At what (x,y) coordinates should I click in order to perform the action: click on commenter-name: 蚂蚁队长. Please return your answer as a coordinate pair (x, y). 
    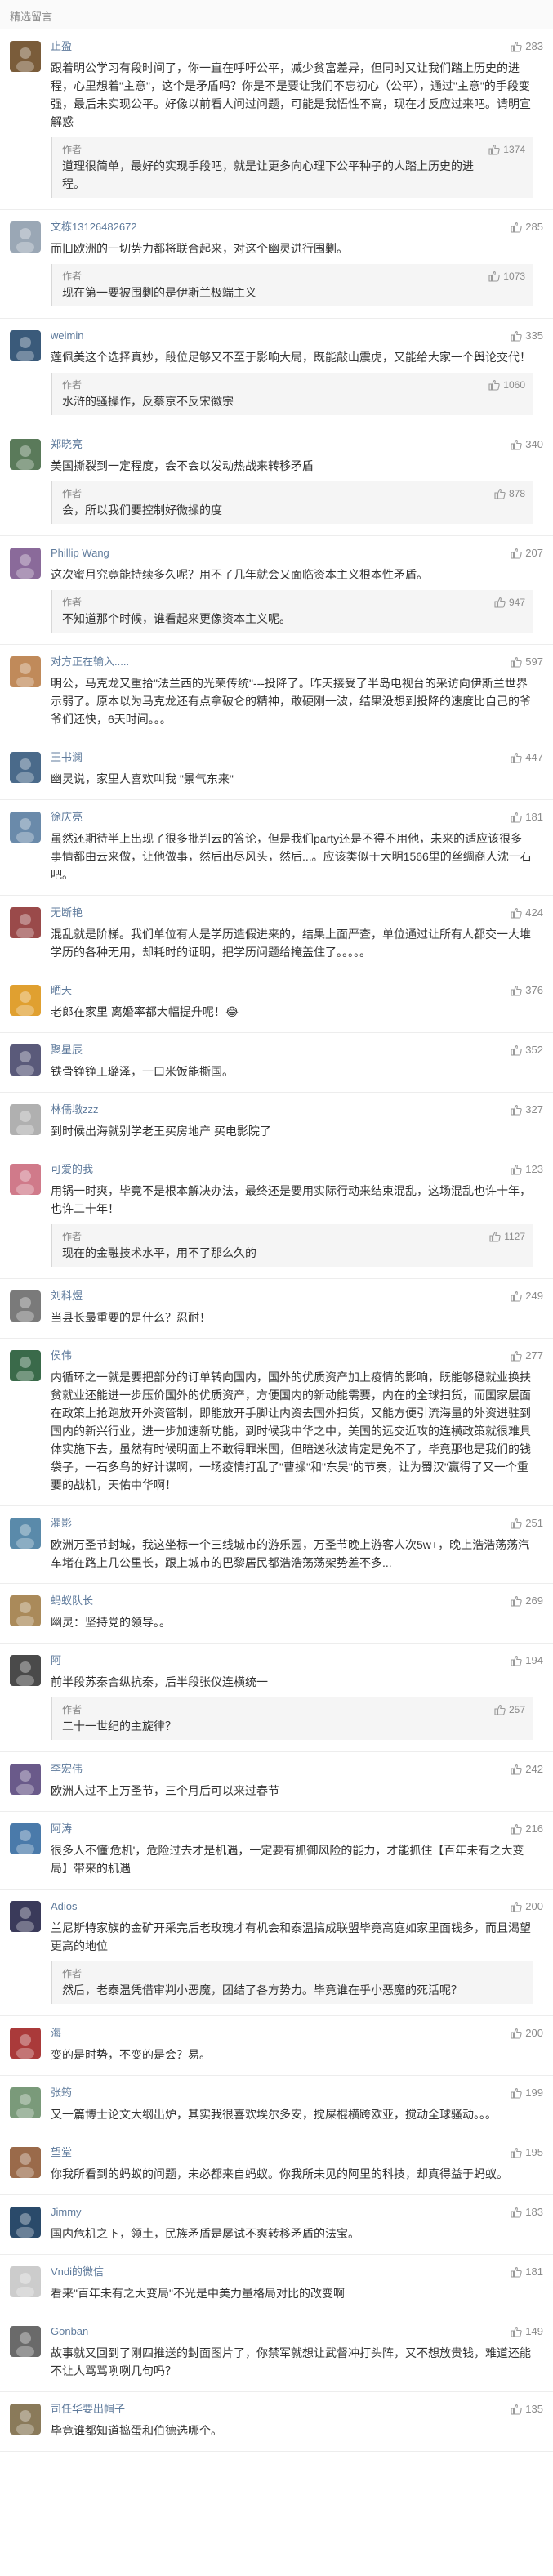
    Looking at the image, I should click on (72, 1601).